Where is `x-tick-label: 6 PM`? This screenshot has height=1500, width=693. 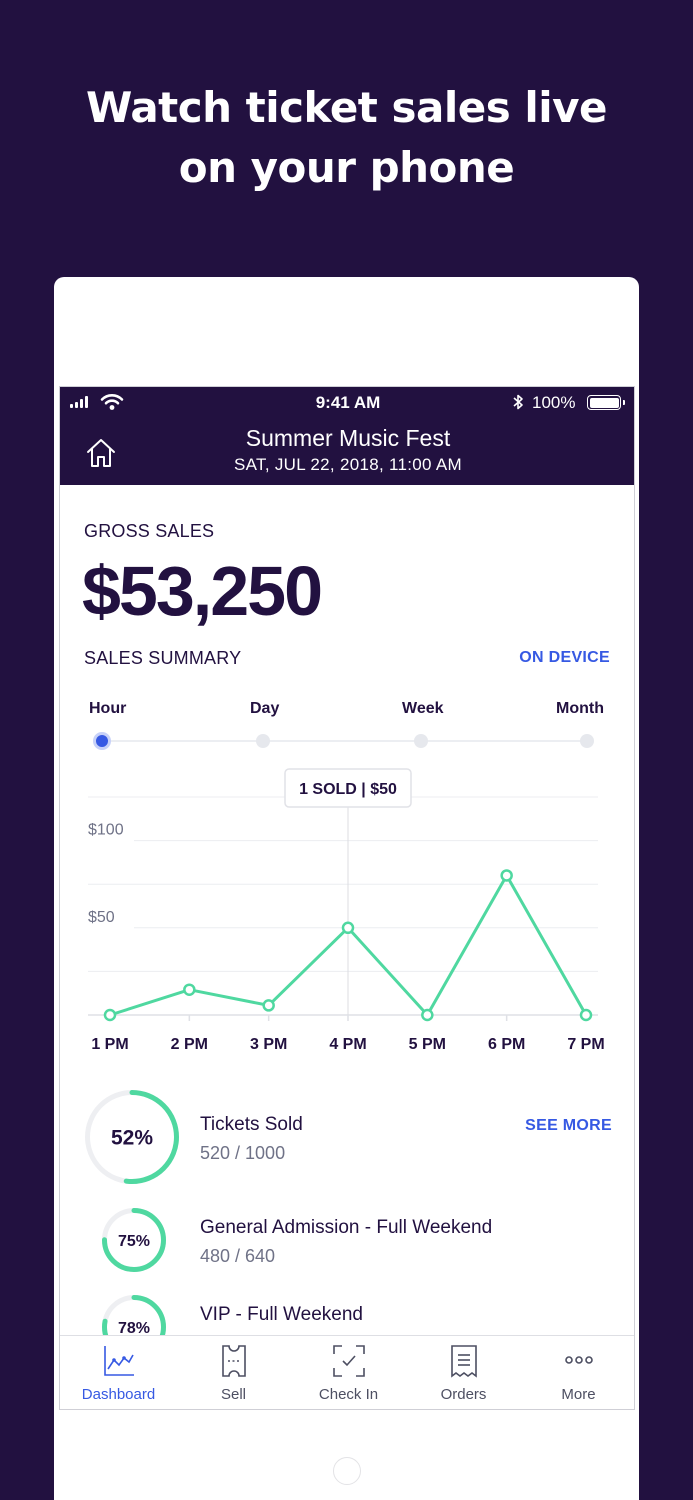 x-tick-label: 6 PM is located at coordinates (506, 1044).